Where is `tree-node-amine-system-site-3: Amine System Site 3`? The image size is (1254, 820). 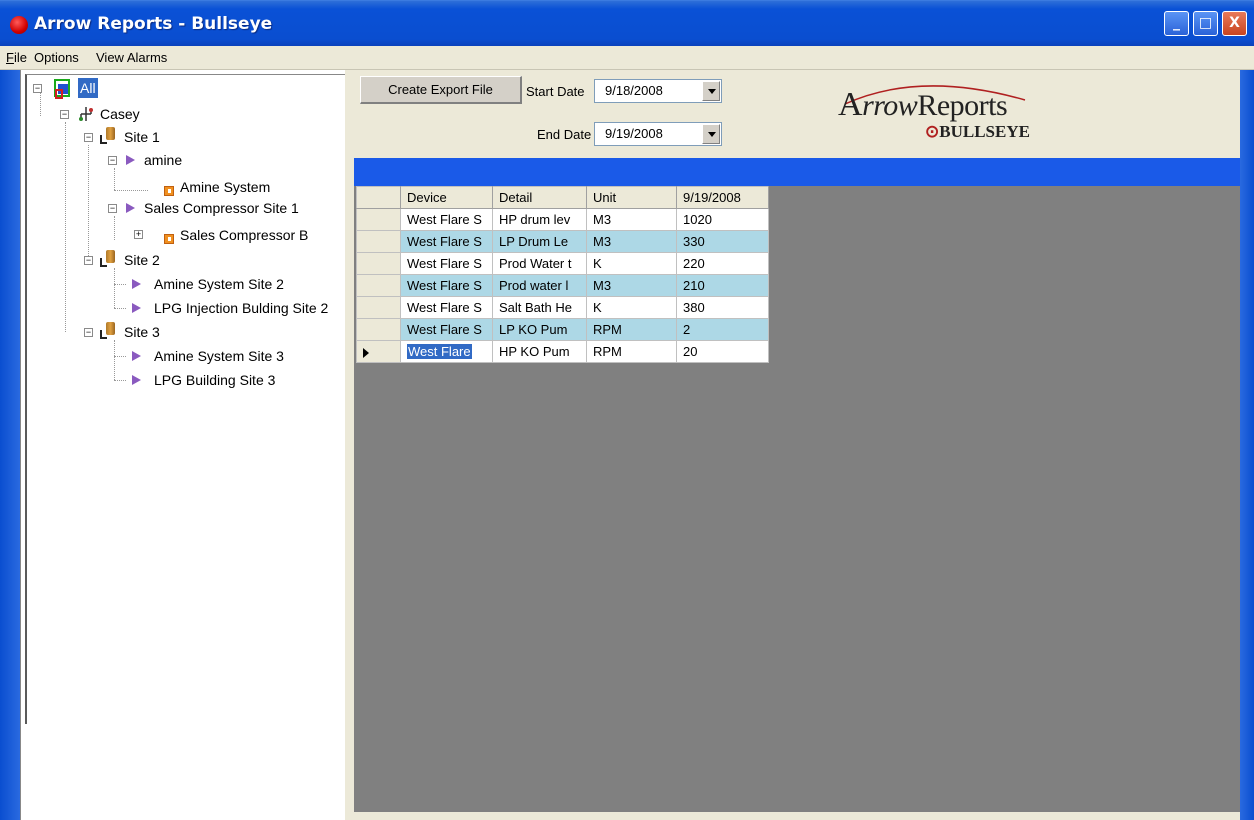
tree-node-amine-system-site-3: Amine System Site 3 is located at coordinates (219, 356).